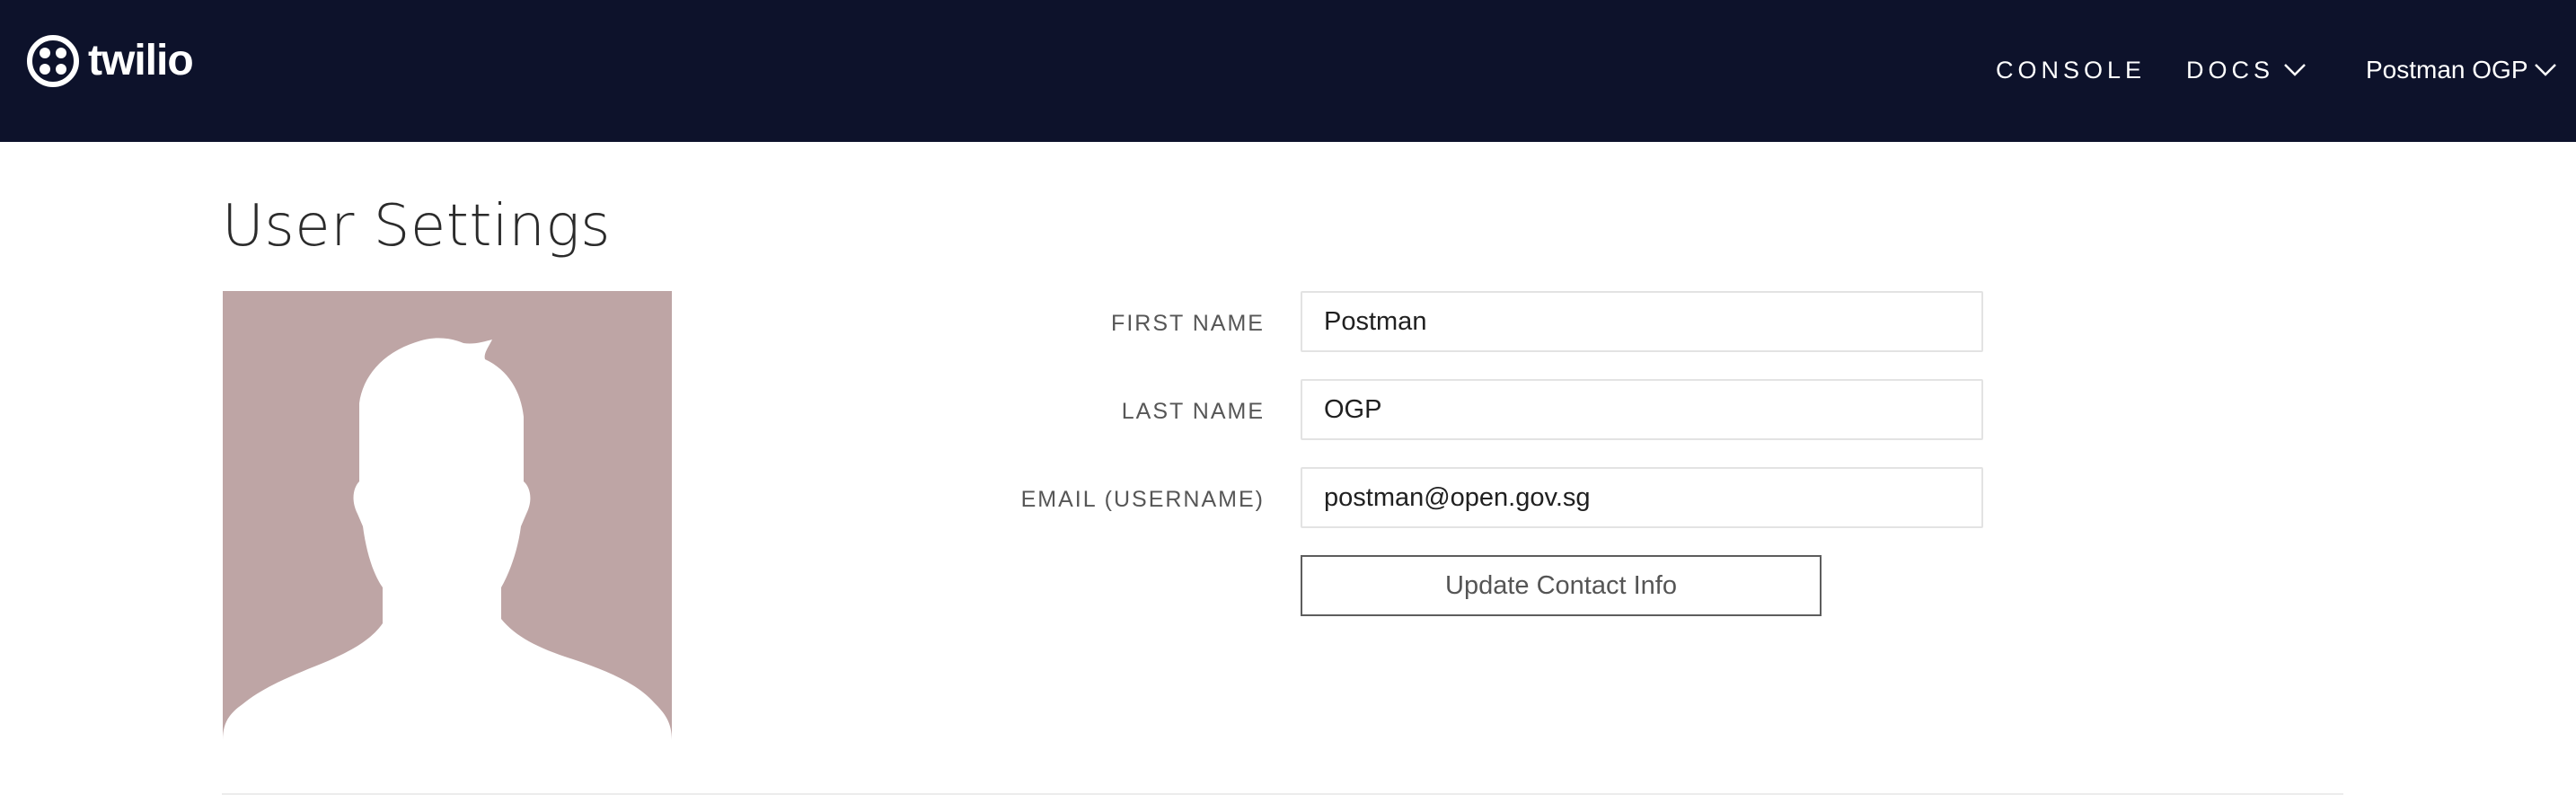  What do you see at coordinates (1642, 409) in the screenshot?
I see `last-name-field` at bounding box center [1642, 409].